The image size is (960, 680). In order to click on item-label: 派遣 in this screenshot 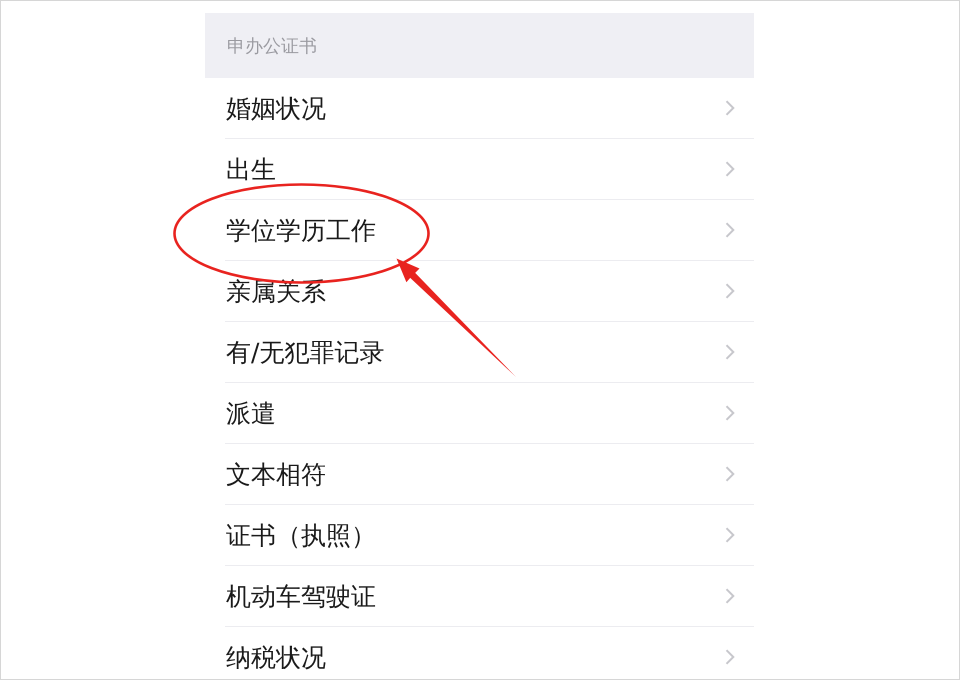, I will do `click(250, 414)`.